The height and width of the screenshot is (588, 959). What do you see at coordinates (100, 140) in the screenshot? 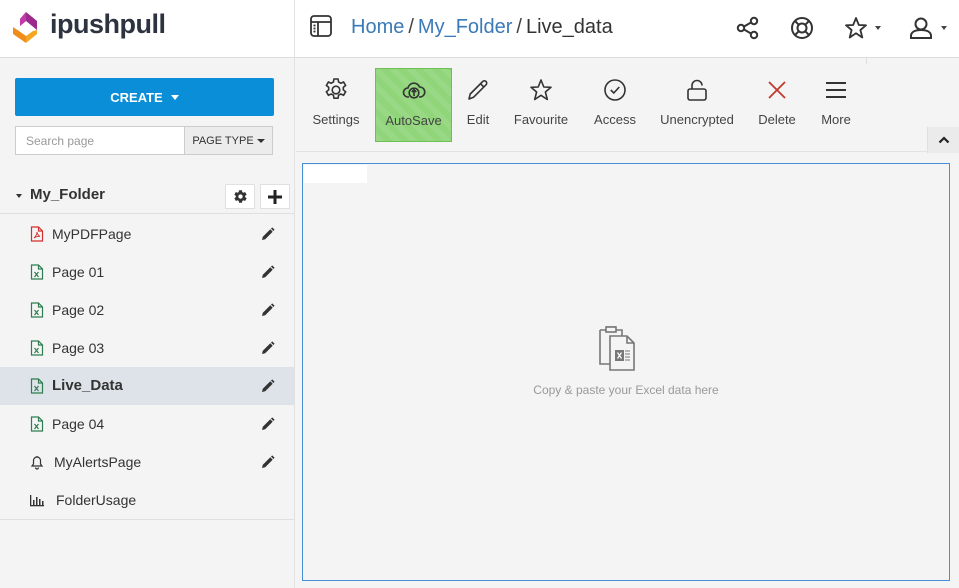
I see `search-page-input` at bounding box center [100, 140].